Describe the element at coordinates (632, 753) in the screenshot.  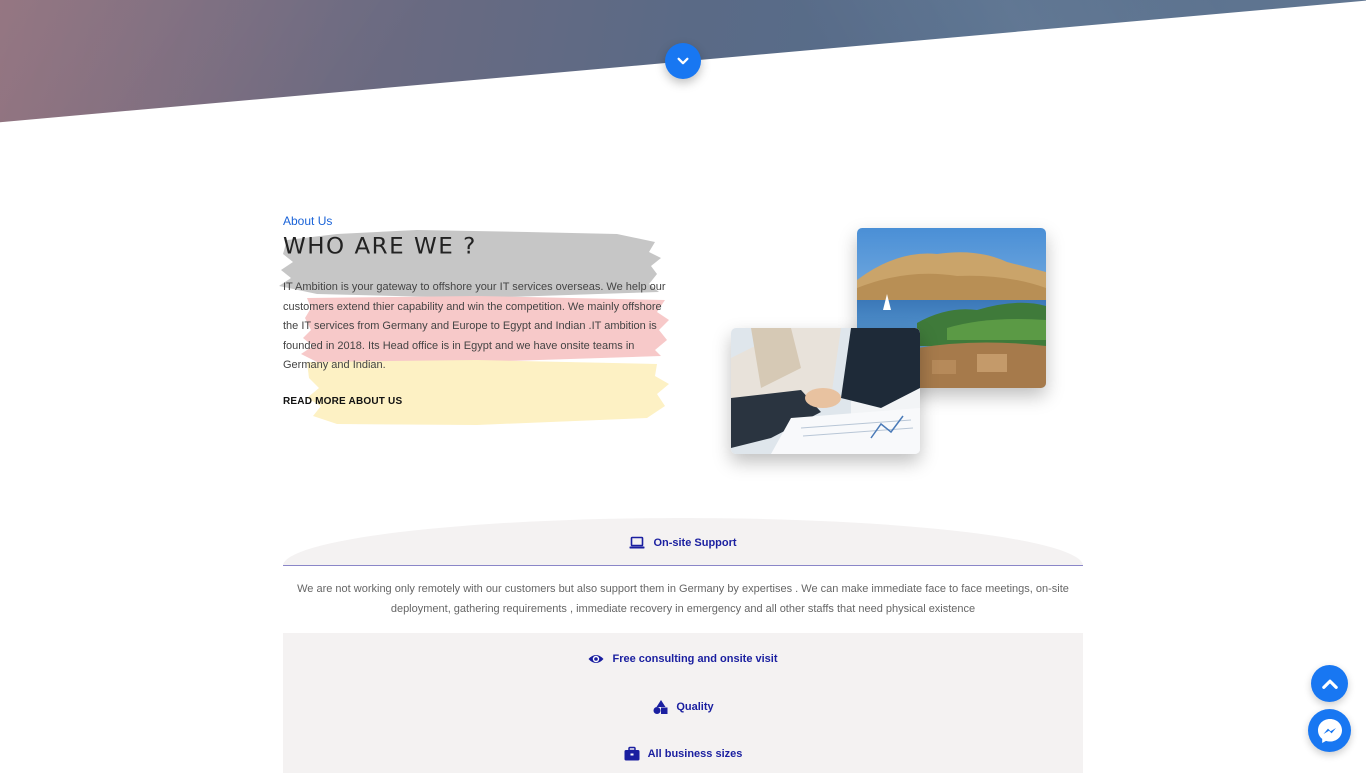
I see `briefcase-icon` at that location.